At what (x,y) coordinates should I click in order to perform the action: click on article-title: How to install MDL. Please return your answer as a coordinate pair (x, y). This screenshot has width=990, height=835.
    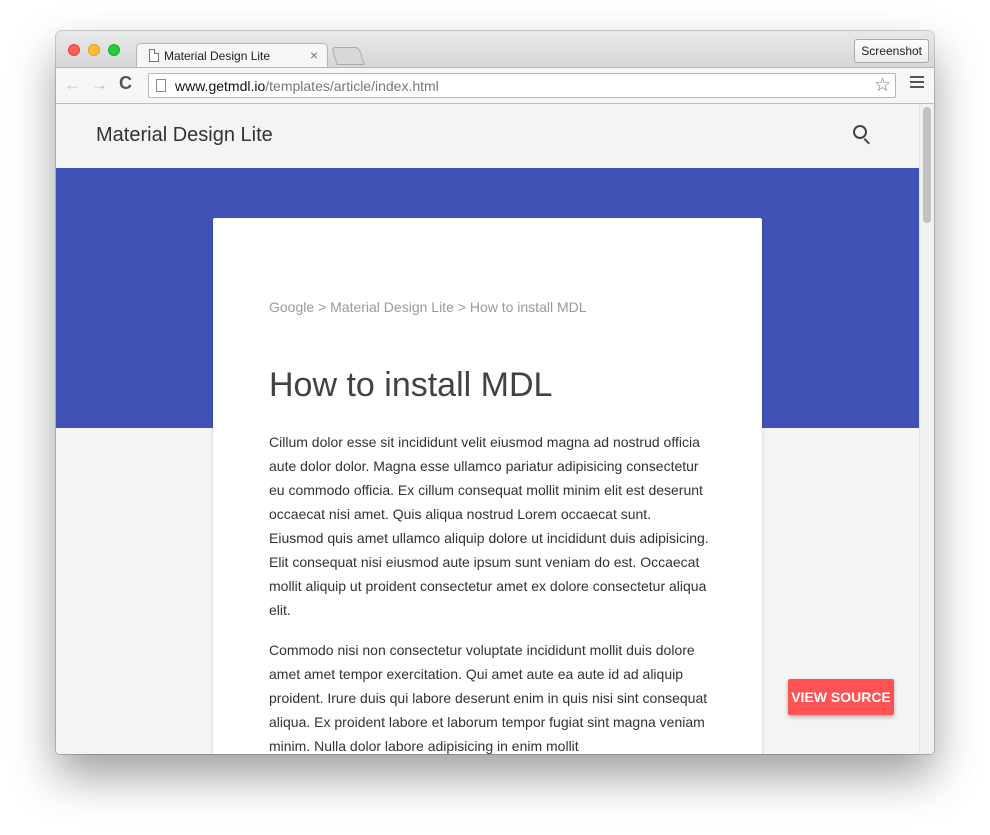
    Looking at the image, I should click on (411, 385).